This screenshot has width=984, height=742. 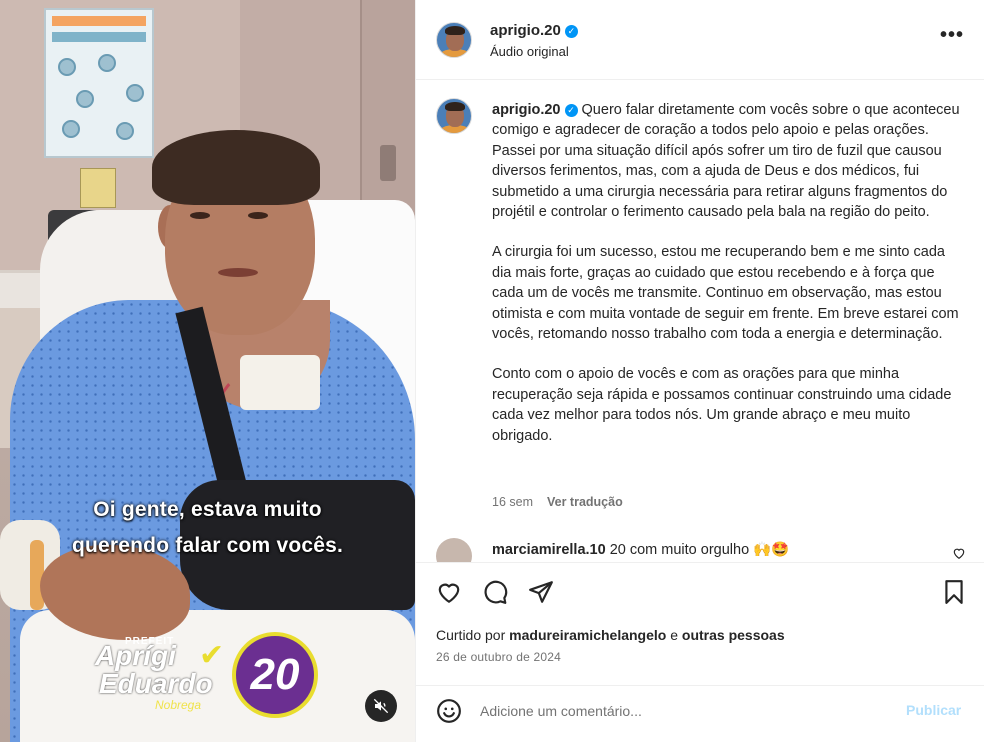 I want to click on heart-icon, so click(x=449, y=592).